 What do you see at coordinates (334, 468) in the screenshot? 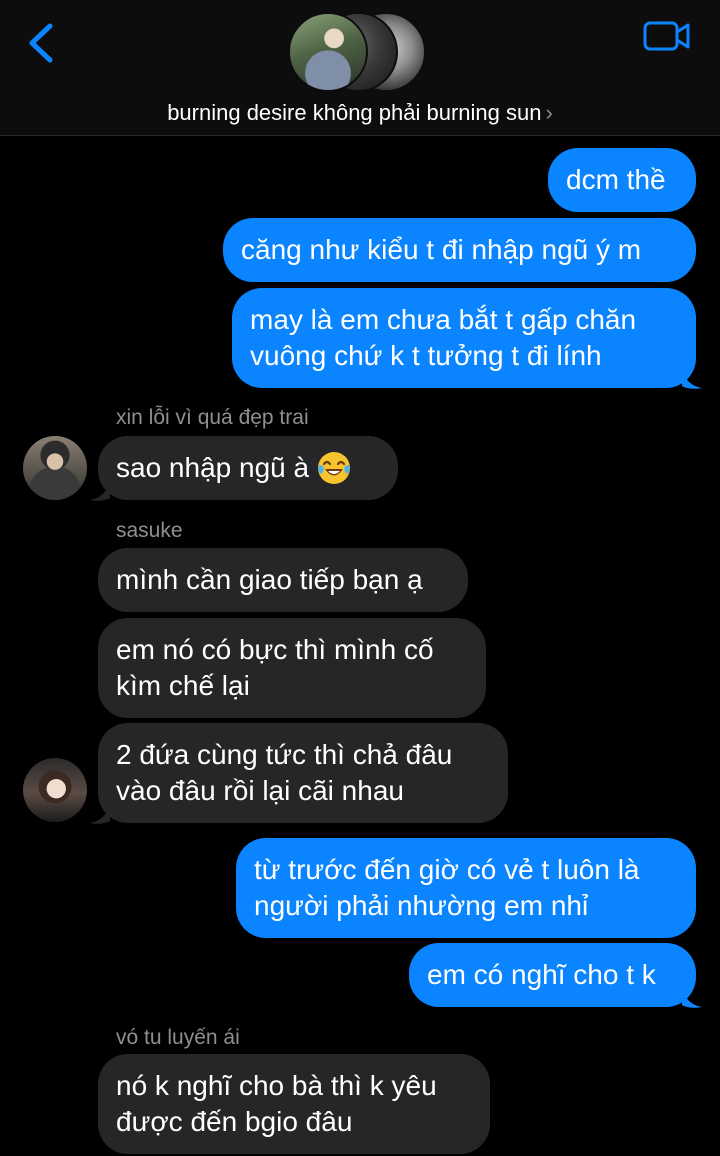
I see `face-with-tears-of-joy-icon` at bounding box center [334, 468].